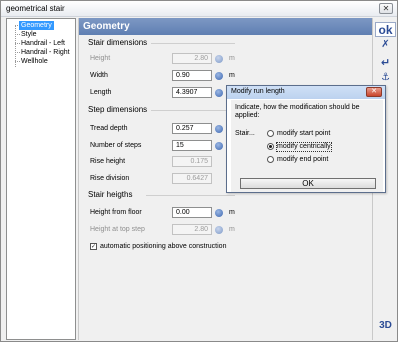 This screenshot has width=398, height=342. What do you see at coordinates (99, 75) in the screenshot?
I see `width-label: Width` at bounding box center [99, 75].